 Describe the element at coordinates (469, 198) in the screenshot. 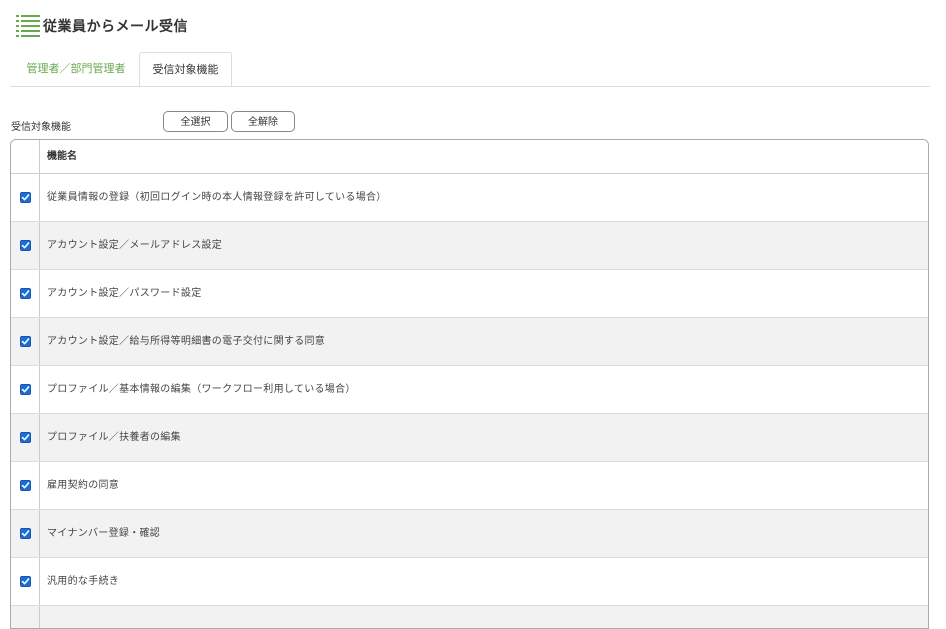

I see `table-row: 従業員情報の登録（初回ログイン時の本人情報登録を許可している場合）` at that location.